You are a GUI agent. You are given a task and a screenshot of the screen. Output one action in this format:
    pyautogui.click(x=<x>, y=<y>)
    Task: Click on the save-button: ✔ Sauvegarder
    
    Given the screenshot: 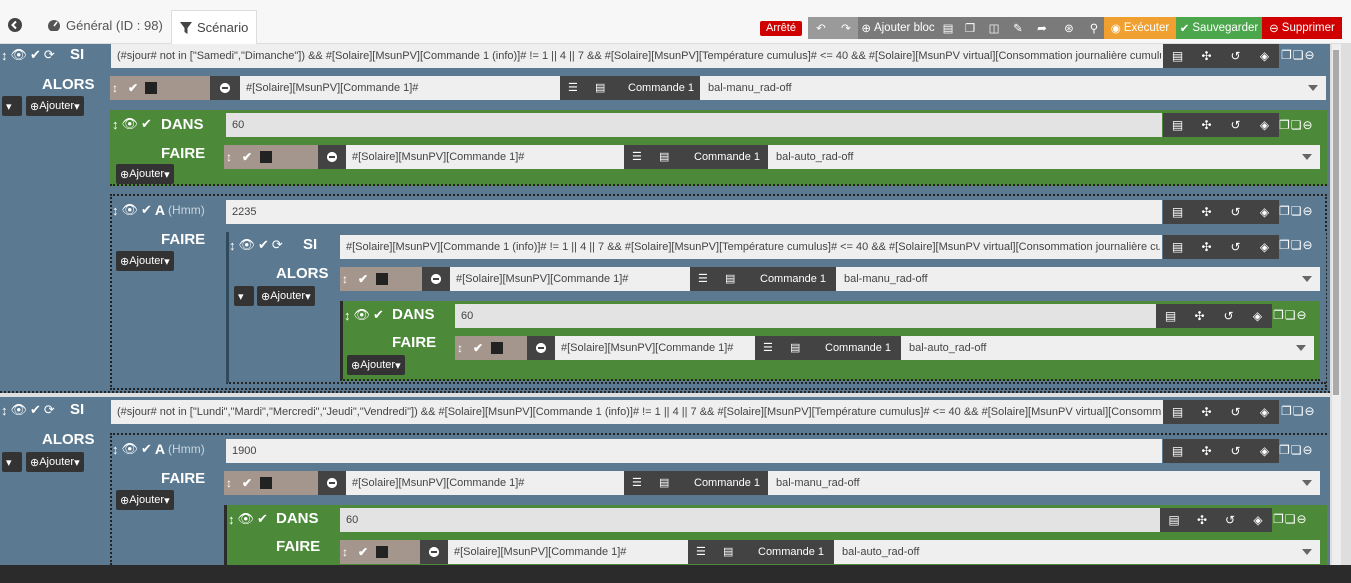 What is the action you would take?
    pyautogui.click(x=1219, y=28)
    